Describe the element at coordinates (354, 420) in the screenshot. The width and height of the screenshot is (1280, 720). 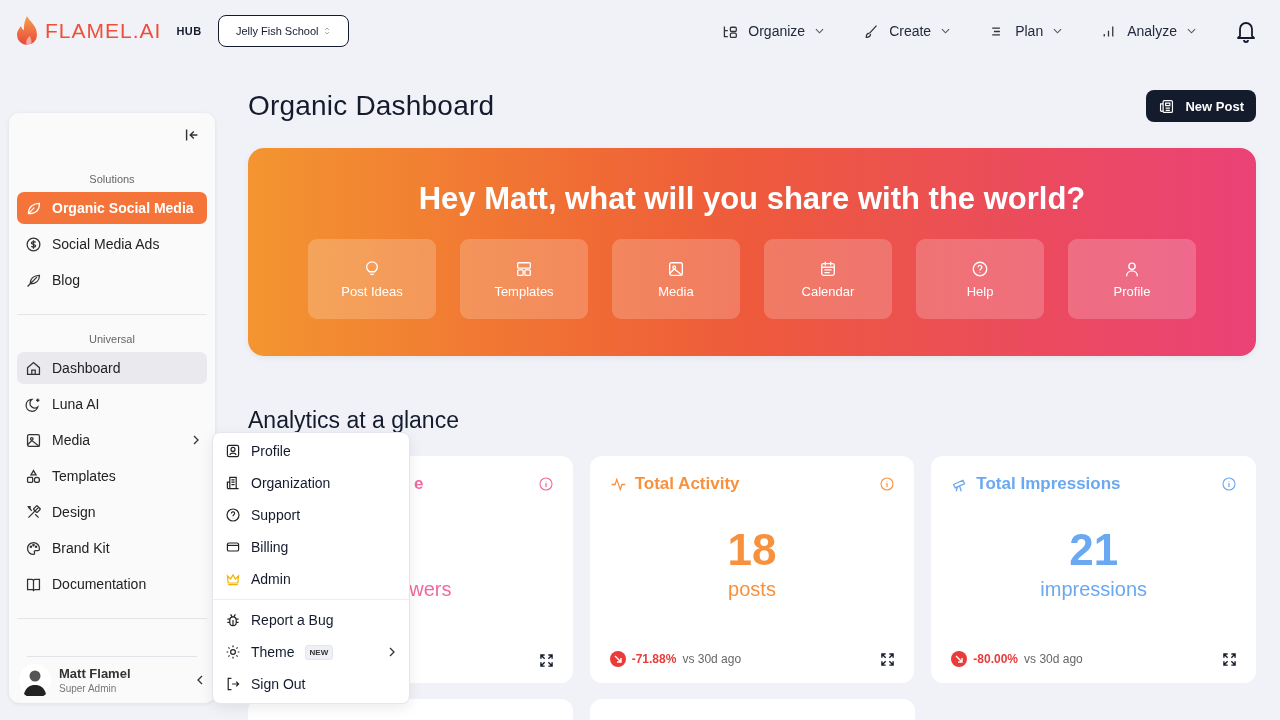
I see `section-heading: Analytics at a glance` at that location.